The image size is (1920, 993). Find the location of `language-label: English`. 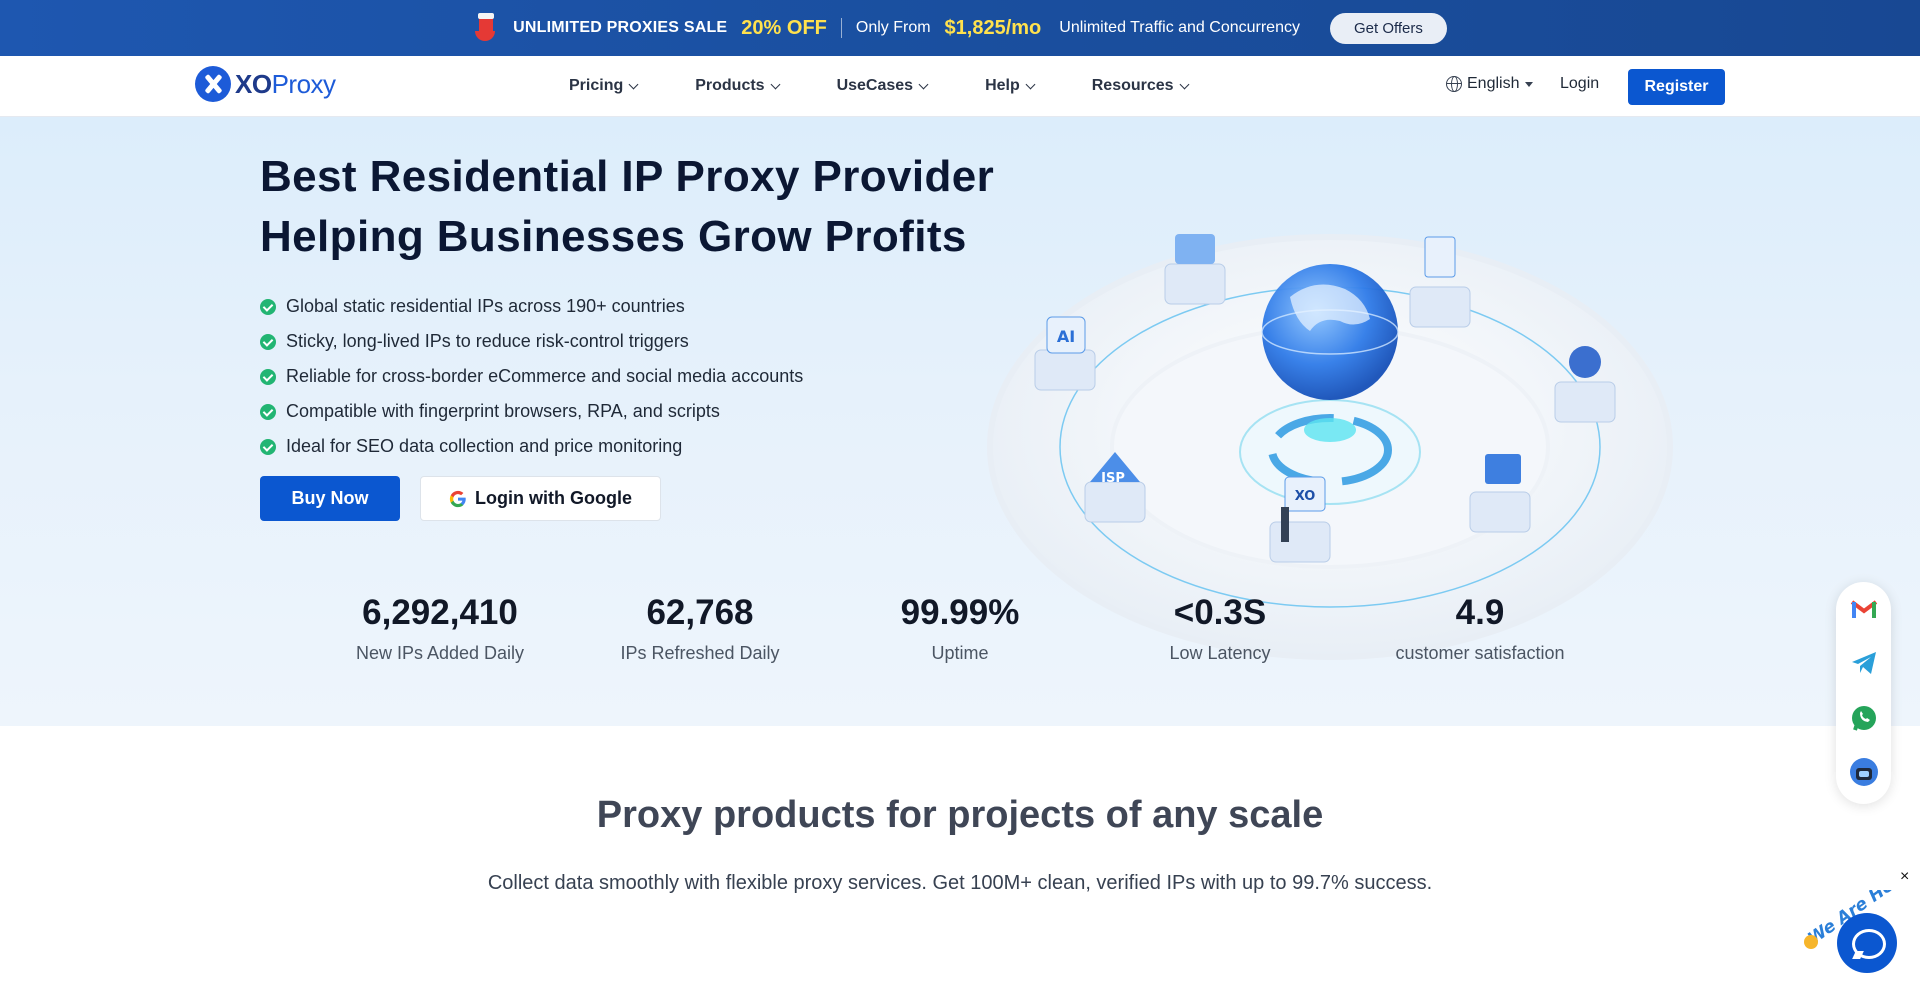

language-label: English is located at coordinates (1493, 83).